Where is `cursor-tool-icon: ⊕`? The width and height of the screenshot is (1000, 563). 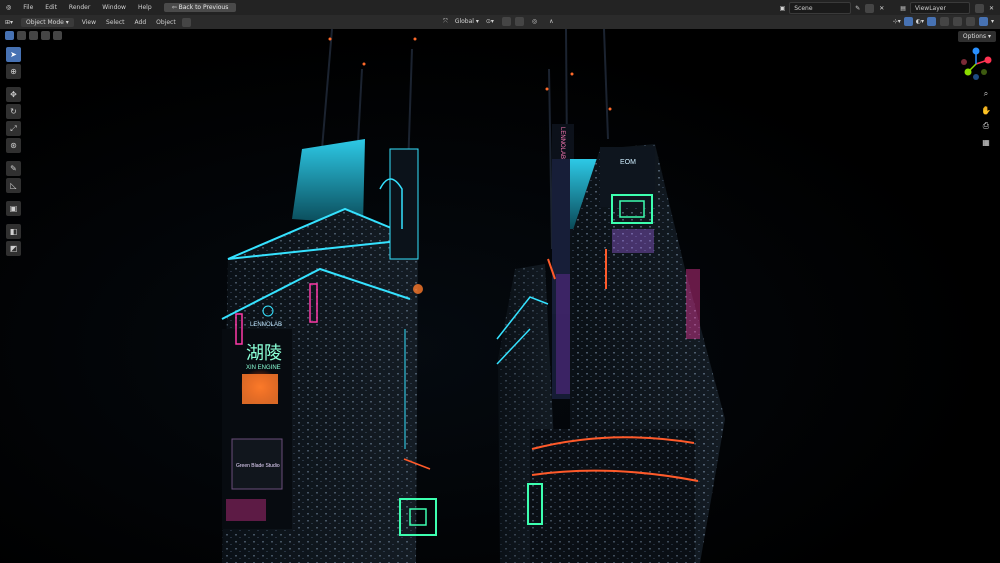
cursor-tool-icon: ⊕ is located at coordinates (13, 71).